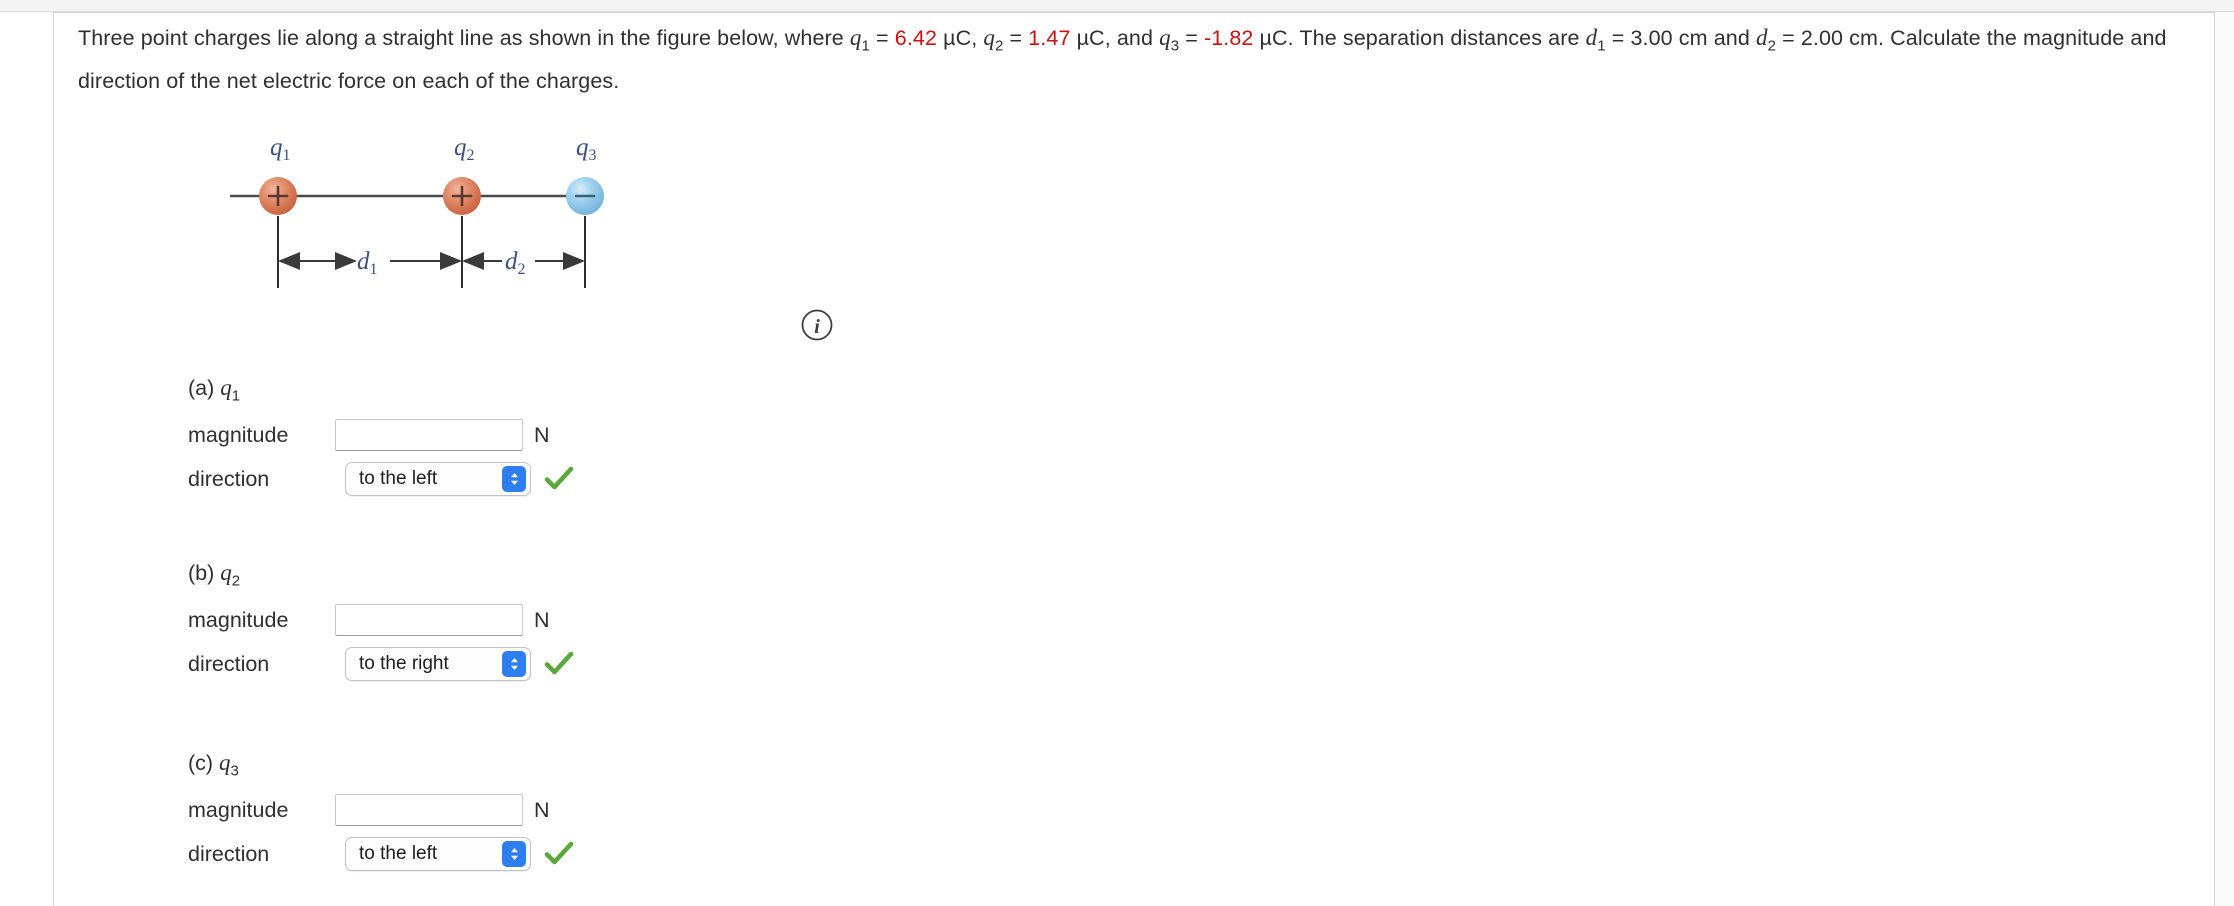  I want to click on answer-b-magnitude-row: magnitude N, so click(381, 620).